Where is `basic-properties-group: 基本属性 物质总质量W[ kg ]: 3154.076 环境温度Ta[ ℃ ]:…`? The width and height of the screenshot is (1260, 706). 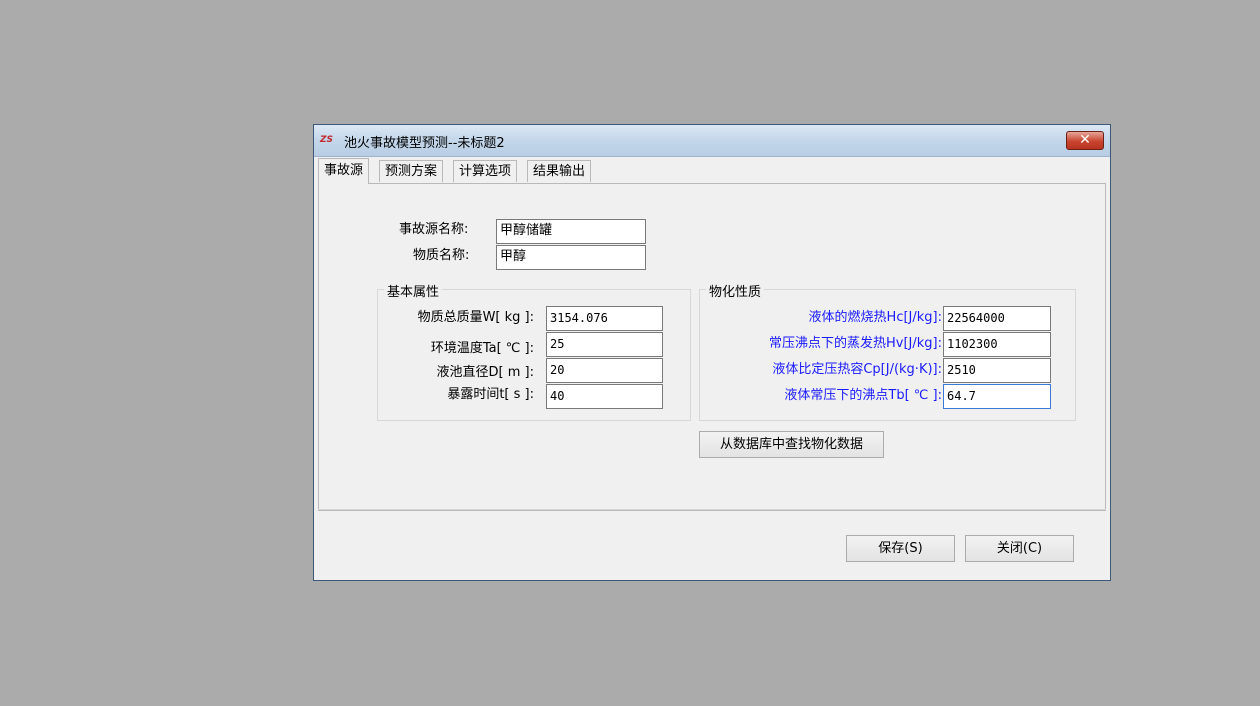
basic-properties-group: 基本属性 物质总质量W[ kg ]: 3154.076 环境温度Ta[ ℃ ]:… is located at coordinates (534, 351).